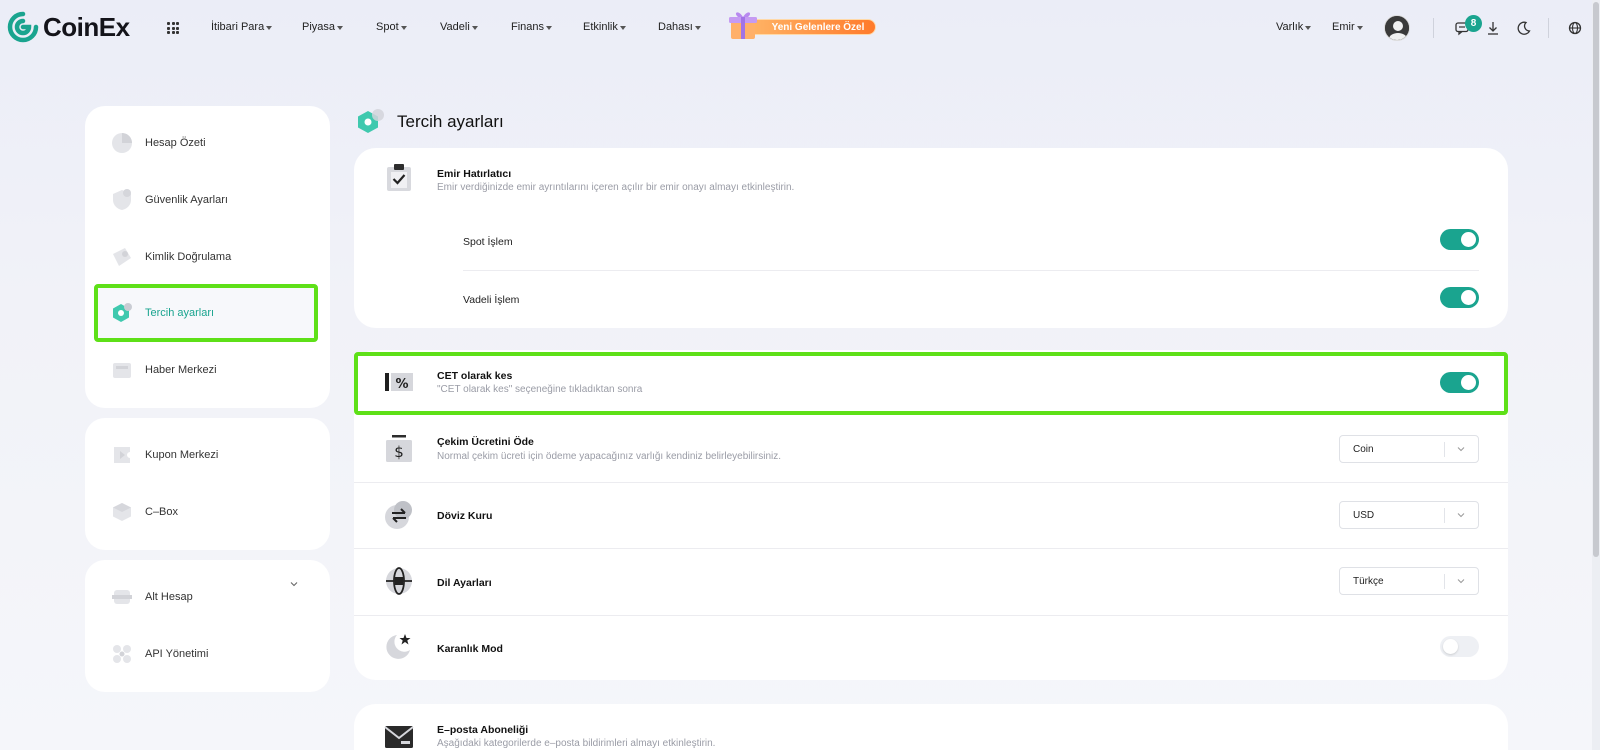 The width and height of the screenshot is (1600, 750). What do you see at coordinates (242, 27) in the screenshot?
I see `nav-fiat: İtibari Para` at bounding box center [242, 27].